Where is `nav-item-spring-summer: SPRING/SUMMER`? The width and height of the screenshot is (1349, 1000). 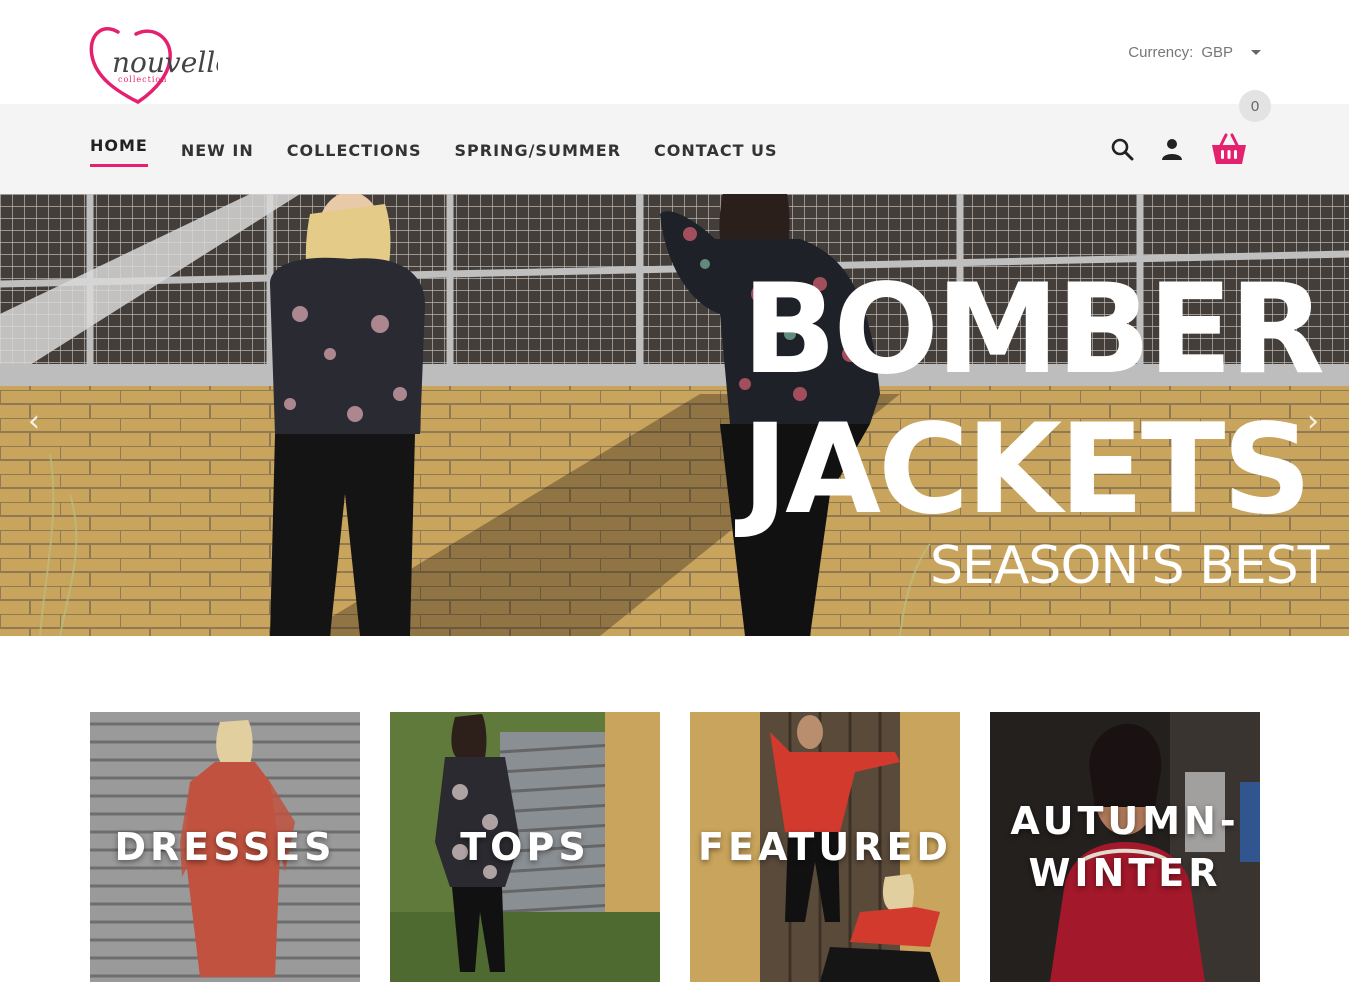
nav-item-spring-summer: SPRING/SUMMER is located at coordinates (538, 149).